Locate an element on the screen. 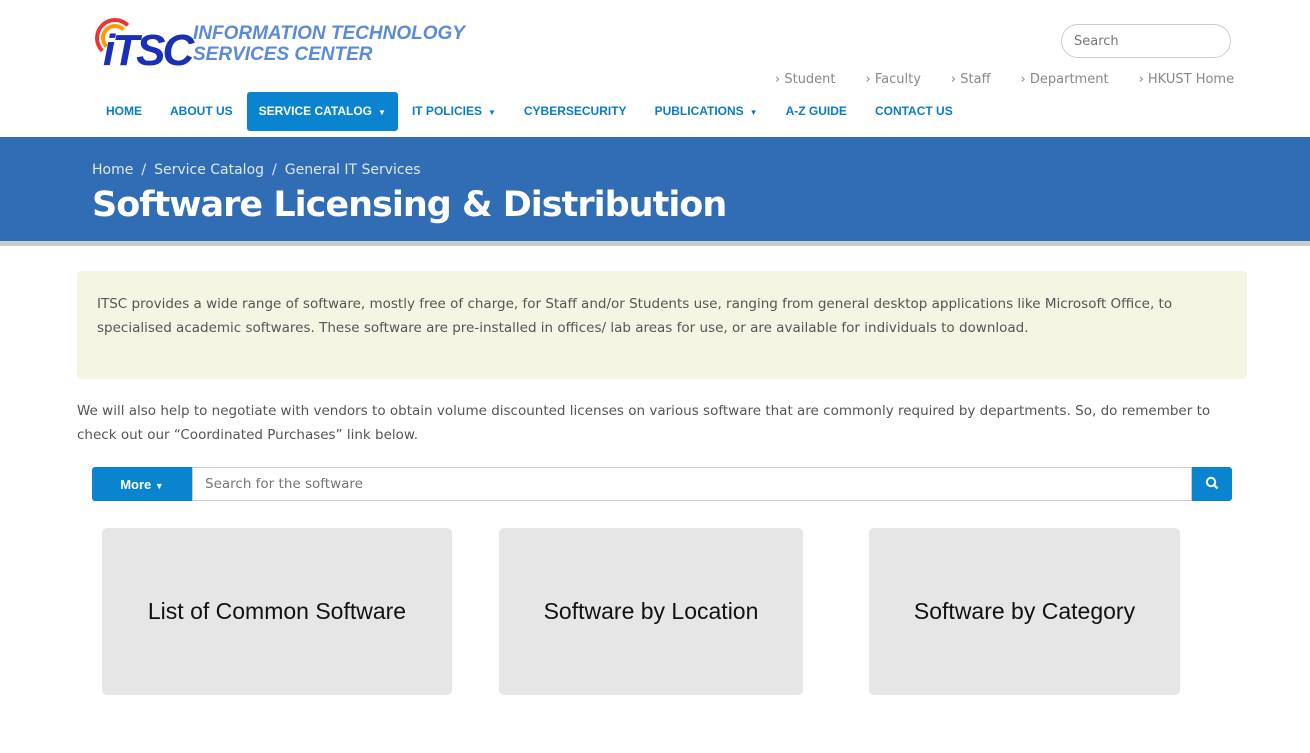 The width and height of the screenshot is (1310, 753). nav-cybersecurity: CYBERSECURITY is located at coordinates (575, 111).